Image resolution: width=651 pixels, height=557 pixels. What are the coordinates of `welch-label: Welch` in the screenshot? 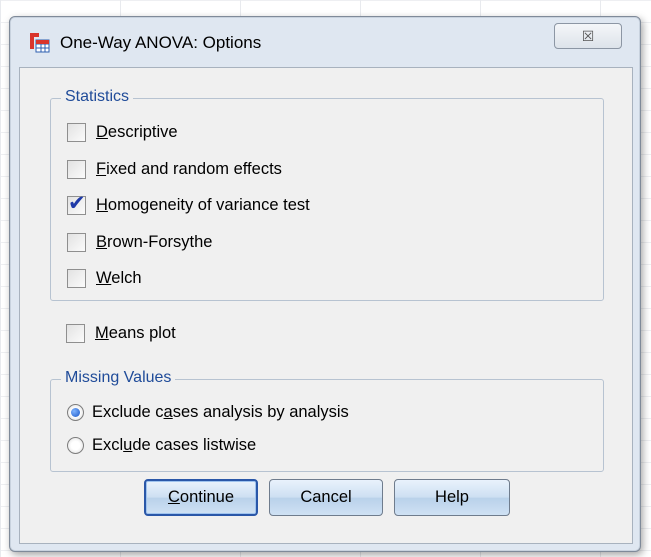 It's located at (119, 278).